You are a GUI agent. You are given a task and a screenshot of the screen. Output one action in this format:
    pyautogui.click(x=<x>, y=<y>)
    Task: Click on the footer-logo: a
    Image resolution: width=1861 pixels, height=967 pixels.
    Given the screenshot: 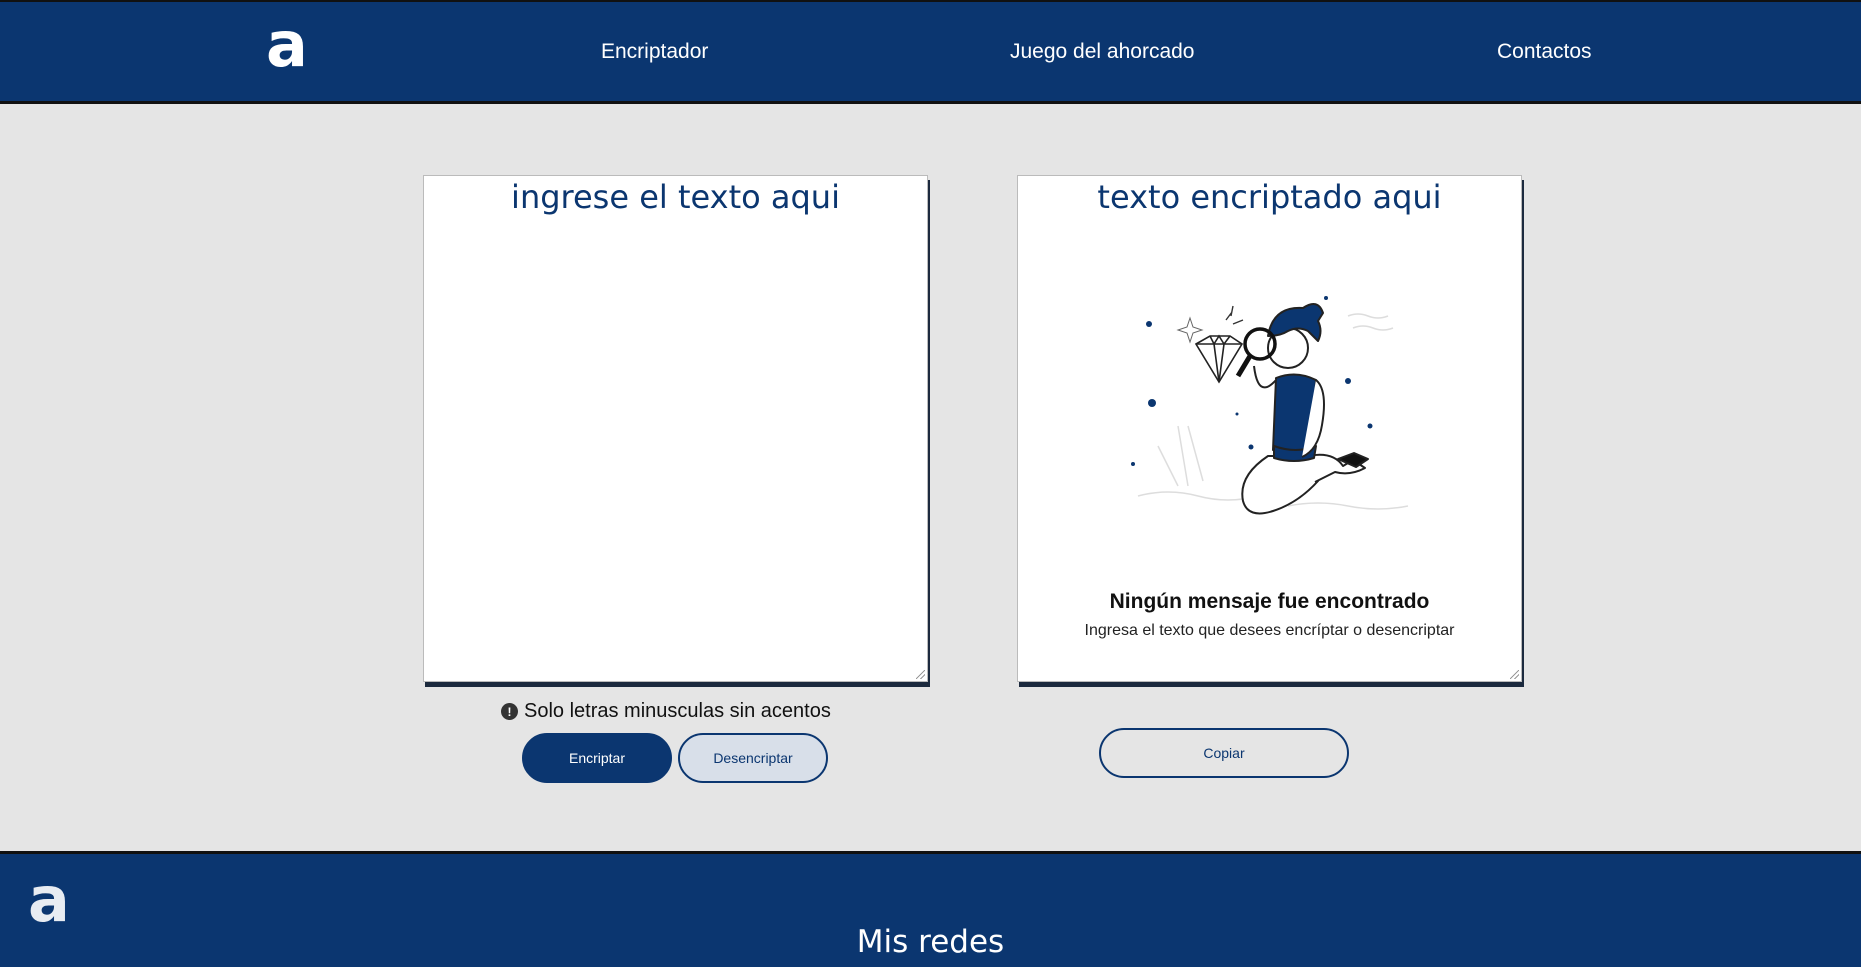 What is the action you would take?
    pyautogui.click(x=49, y=900)
    